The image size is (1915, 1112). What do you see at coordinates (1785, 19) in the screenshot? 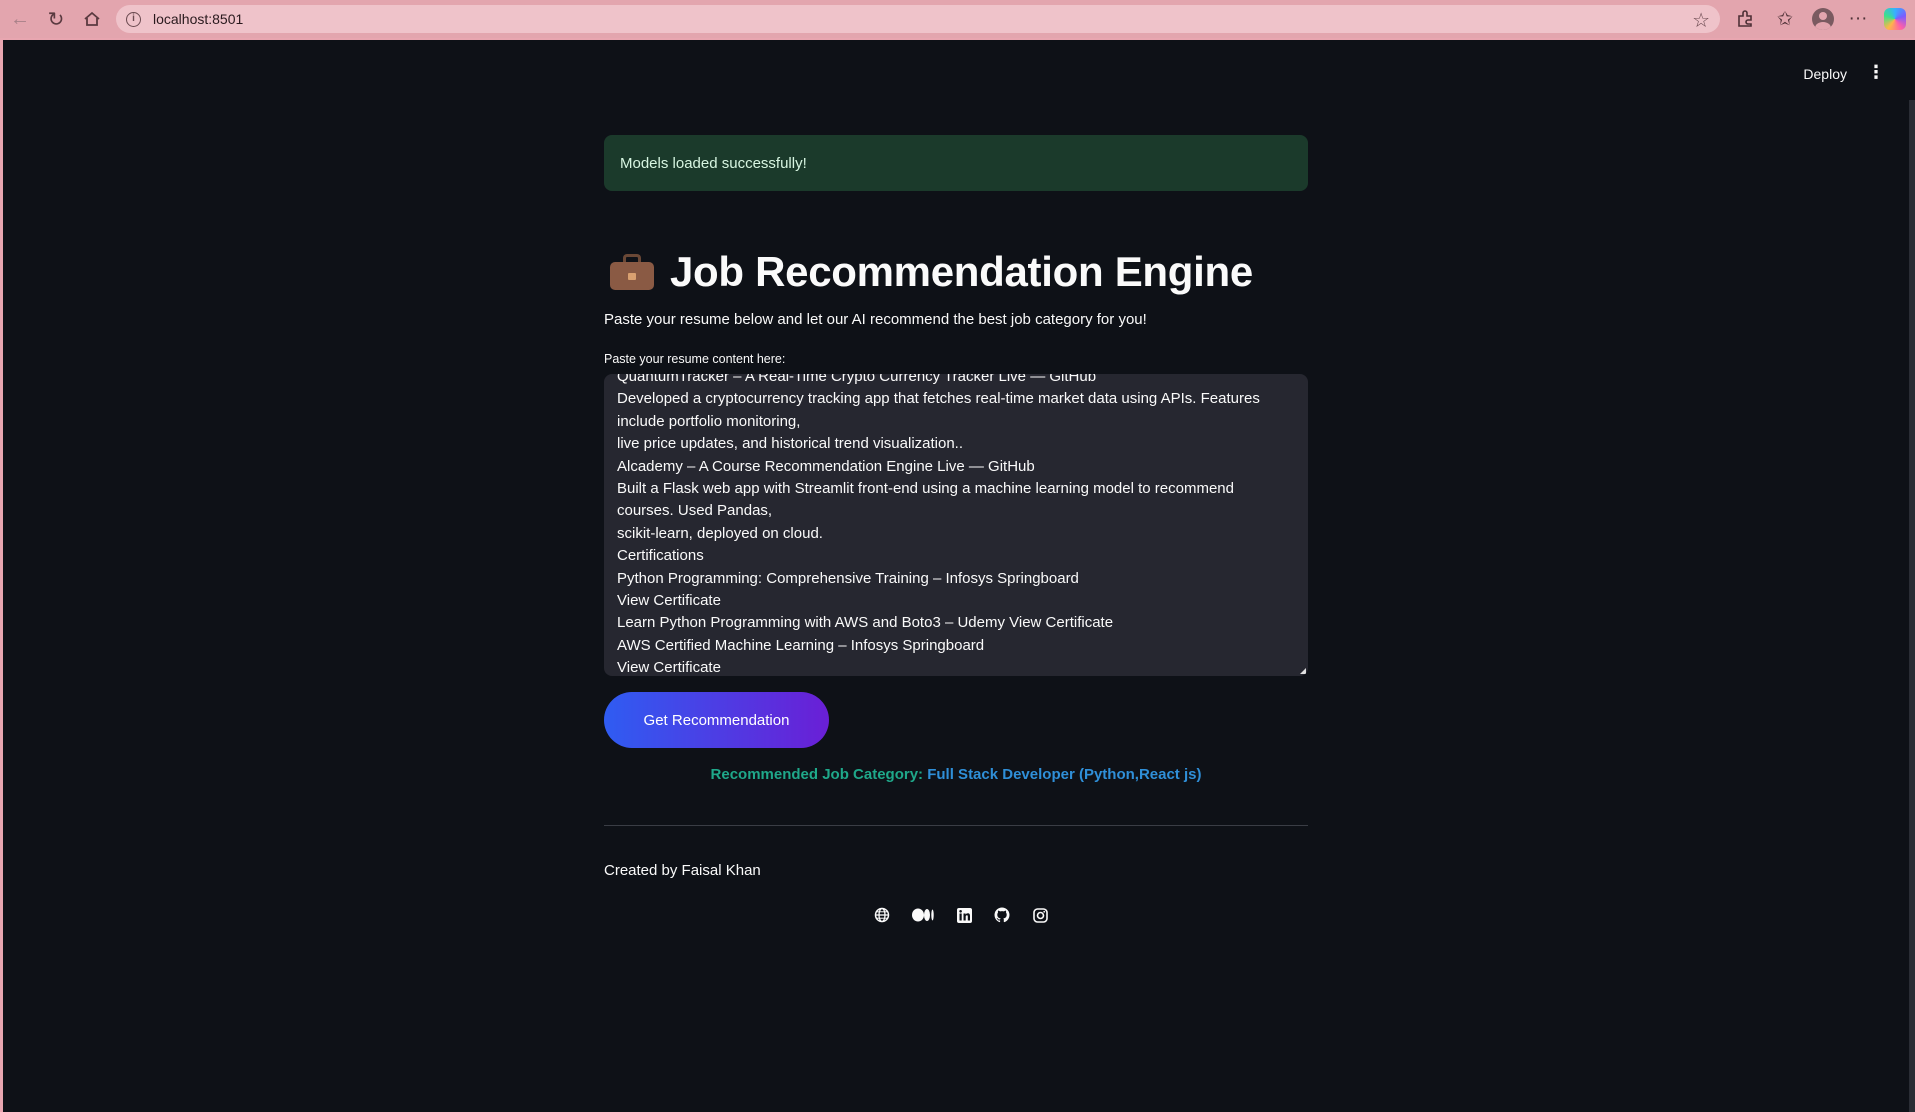
I see `favorites-icon: ✩` at bounding box center [1785, 19].